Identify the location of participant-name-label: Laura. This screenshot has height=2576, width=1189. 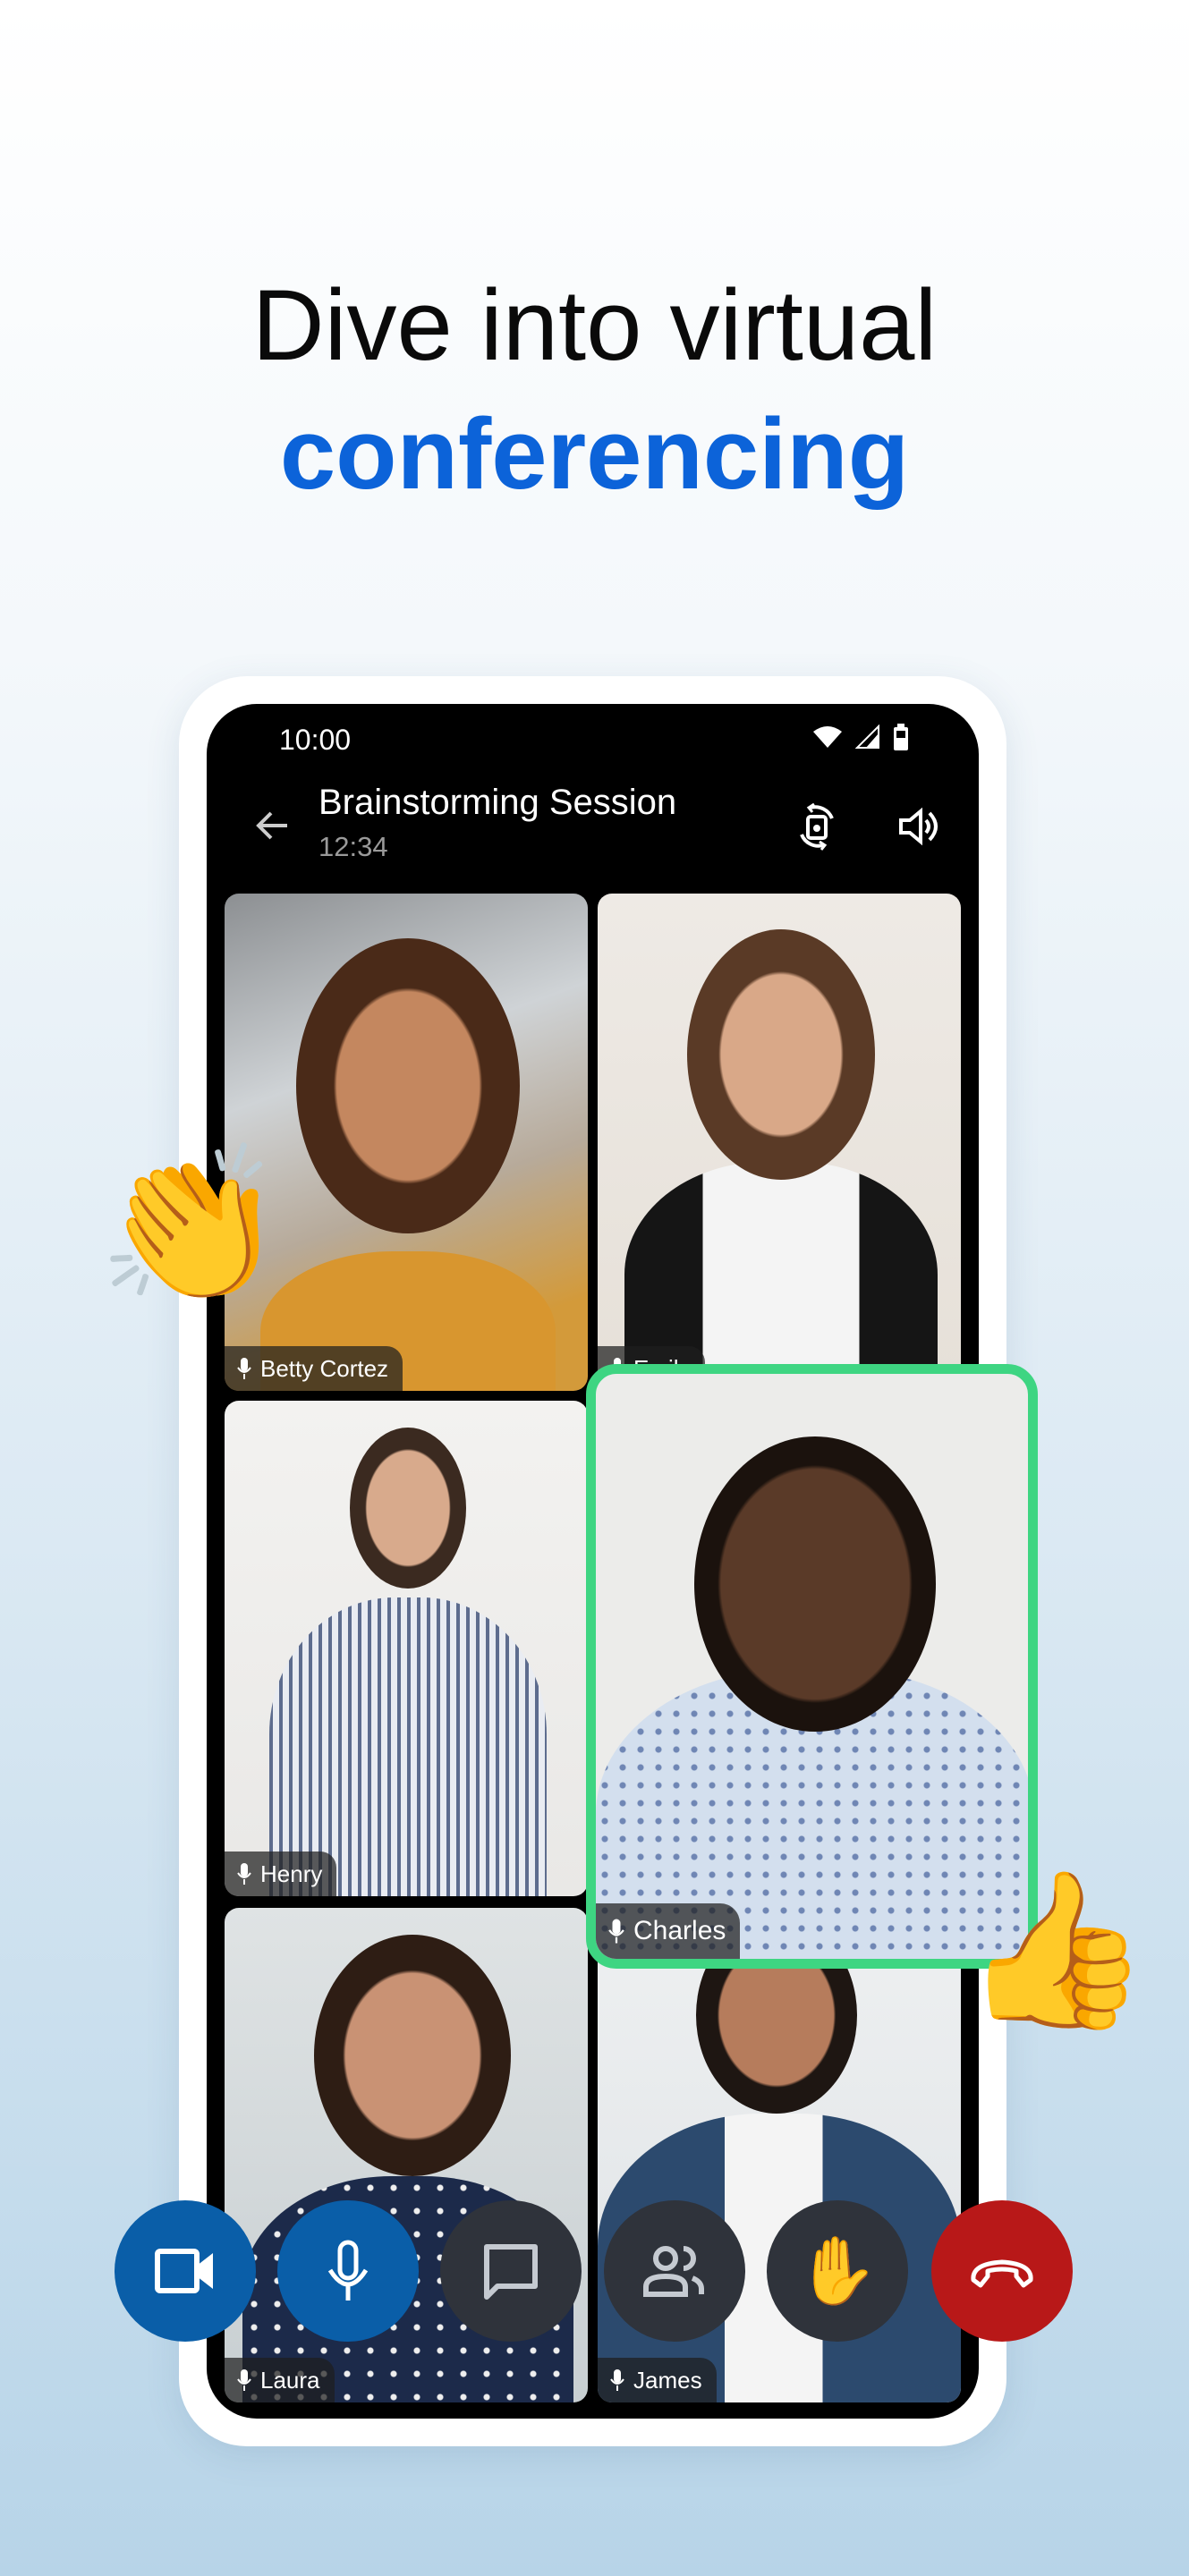
(280, 2380).